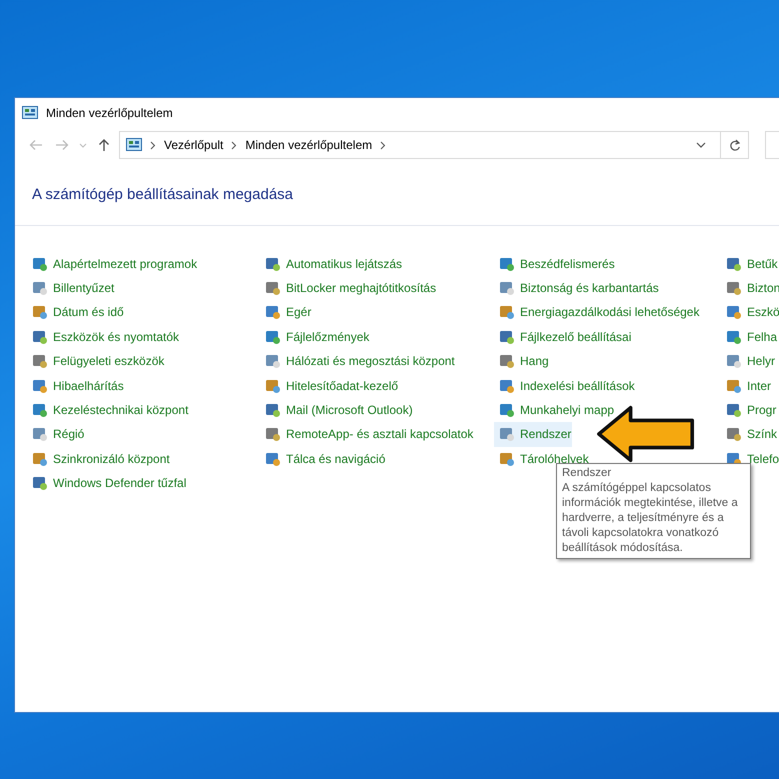  What do you see at coordinates (746, 385) in the screenshot?
I see `control-panel-link: Inter` at bounding box center [746, 385].